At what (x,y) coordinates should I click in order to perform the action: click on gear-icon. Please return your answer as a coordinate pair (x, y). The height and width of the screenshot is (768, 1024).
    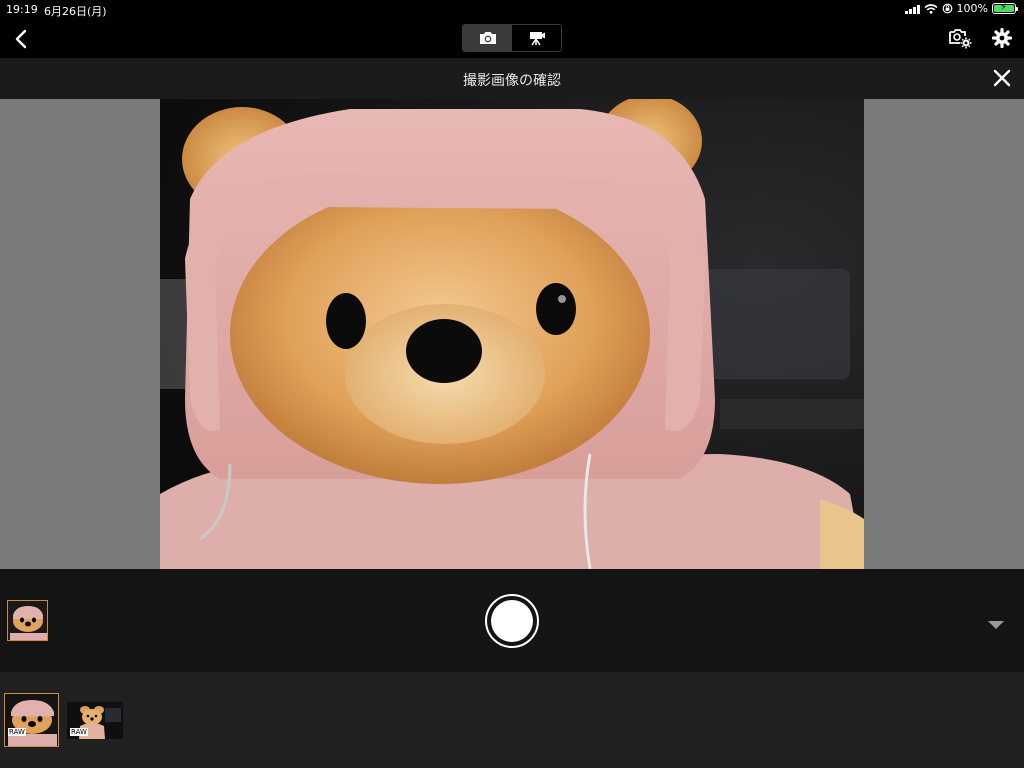
    Looking at the image, I should click on (1002, 38).